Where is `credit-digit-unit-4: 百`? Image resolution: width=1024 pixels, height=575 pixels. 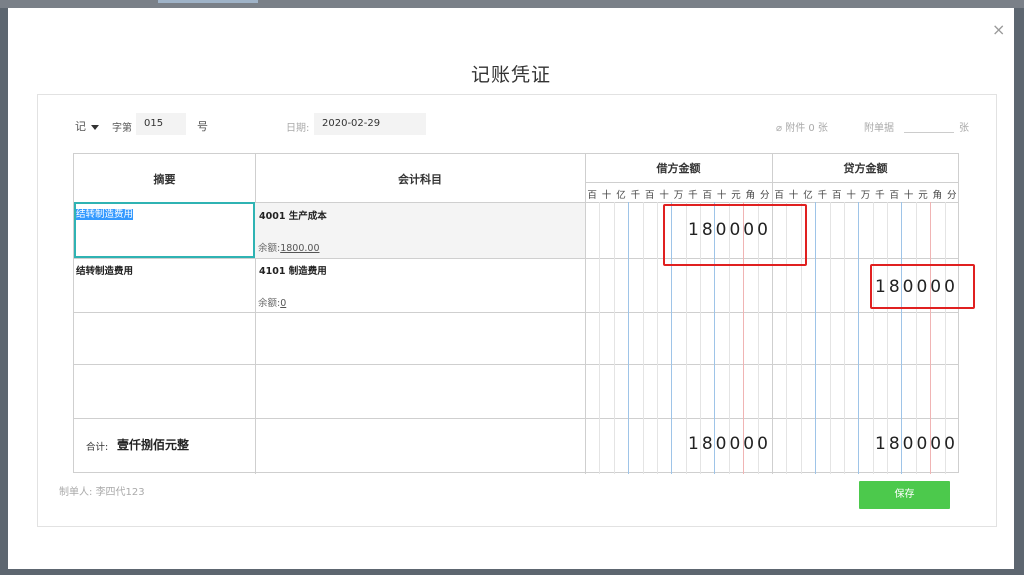
credit-digit-unit-4: 百 is located at coordinates (836, 195).